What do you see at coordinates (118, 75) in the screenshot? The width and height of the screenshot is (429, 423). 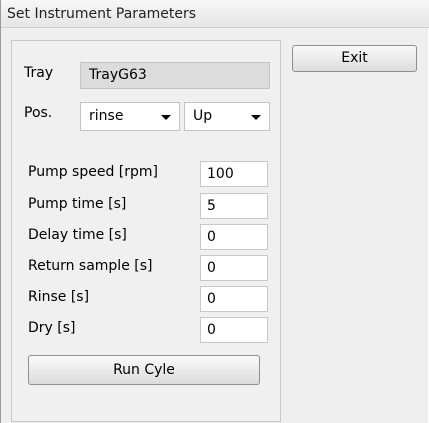 I see `tray-value: TrayG63` at bounding box center [118, 75].